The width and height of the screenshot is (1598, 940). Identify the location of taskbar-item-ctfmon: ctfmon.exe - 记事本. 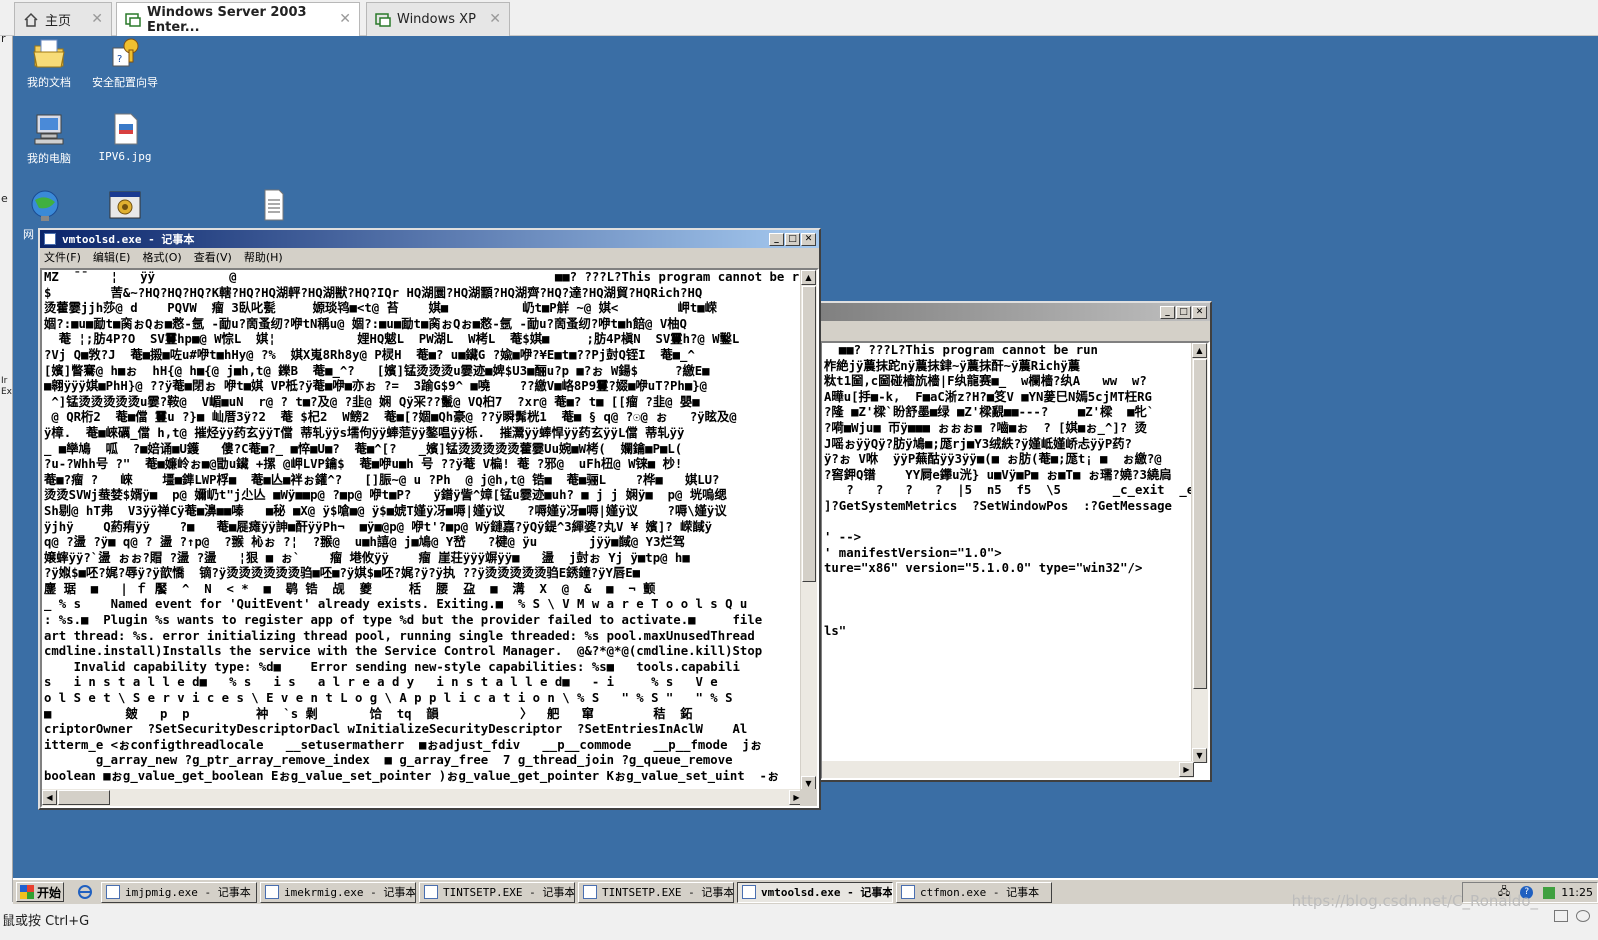
(974, 892).